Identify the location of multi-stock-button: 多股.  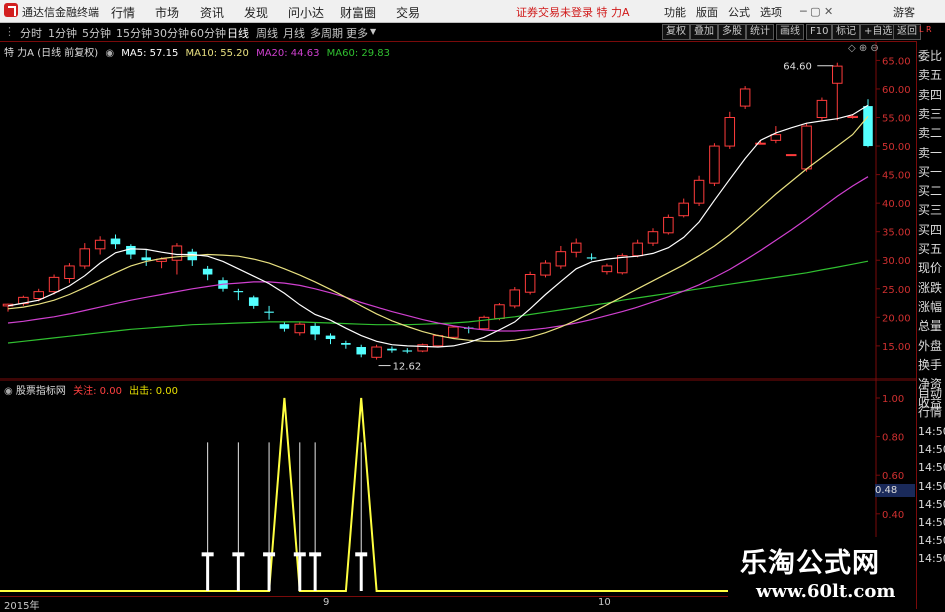
(732, 32).